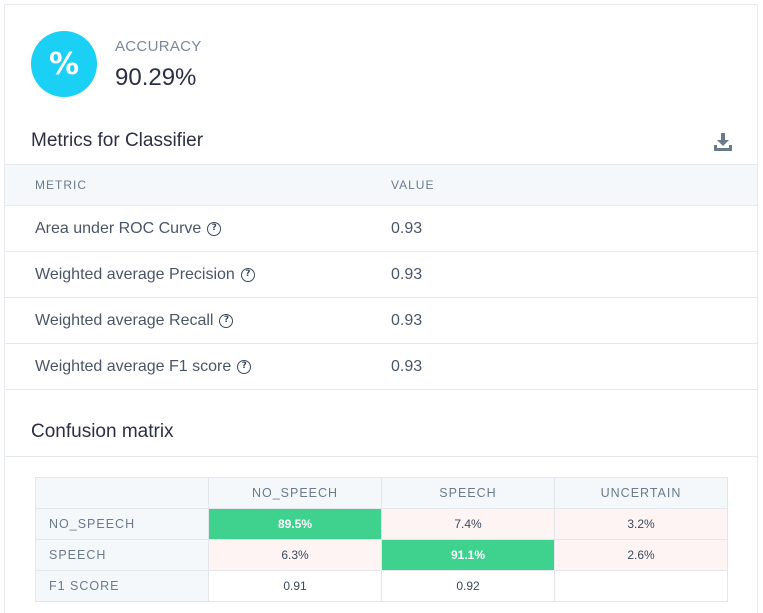  Describe the element at coordinates (122, 555) in the screenshot. I see `row-label: SPEECH` at that location.